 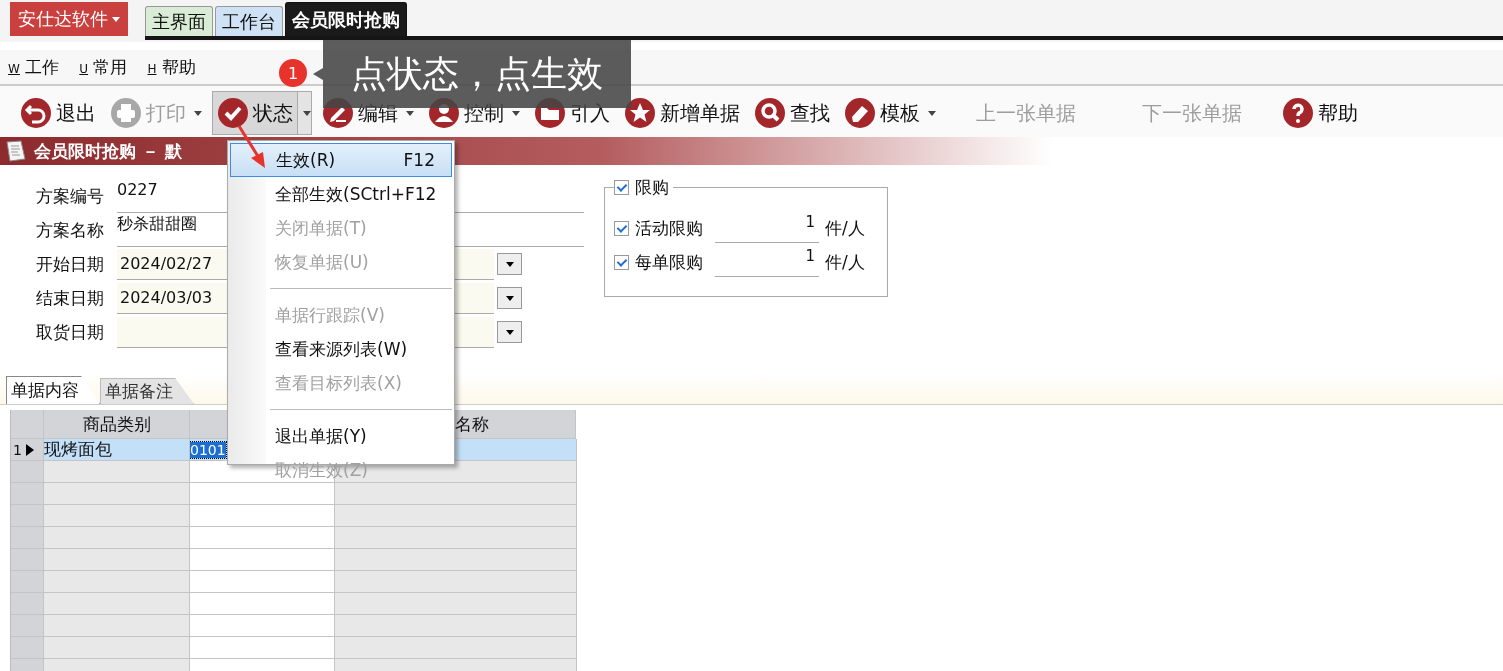 What do you see at coordinates (147, 391) in the screenshot?
I see `tab: 单据备注` at bounding box center [147, 391].